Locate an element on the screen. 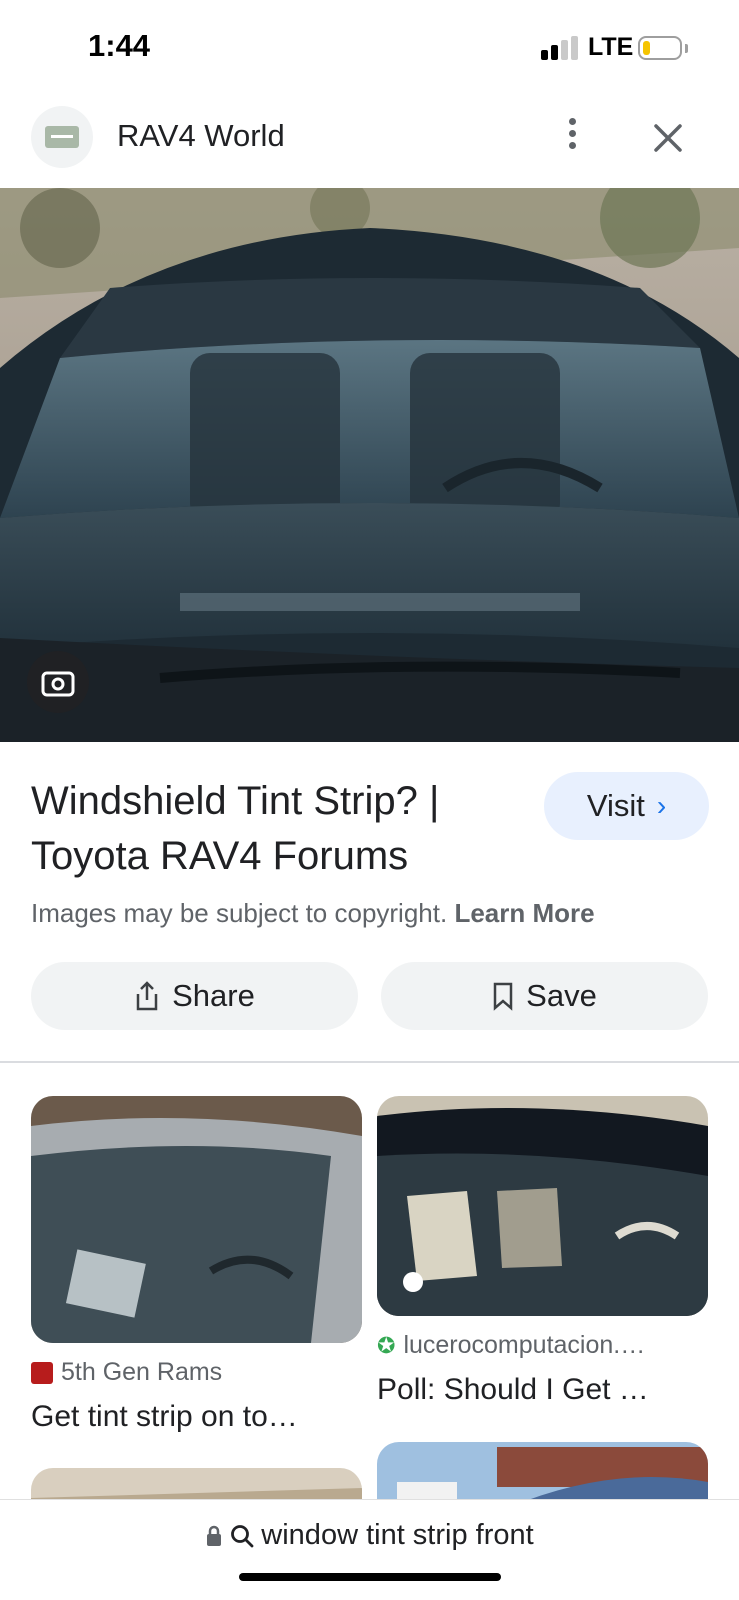 Image resolution: width=739 pixels, height=1600 pixels. network-label: LTE is located at coordinates (611, 47).